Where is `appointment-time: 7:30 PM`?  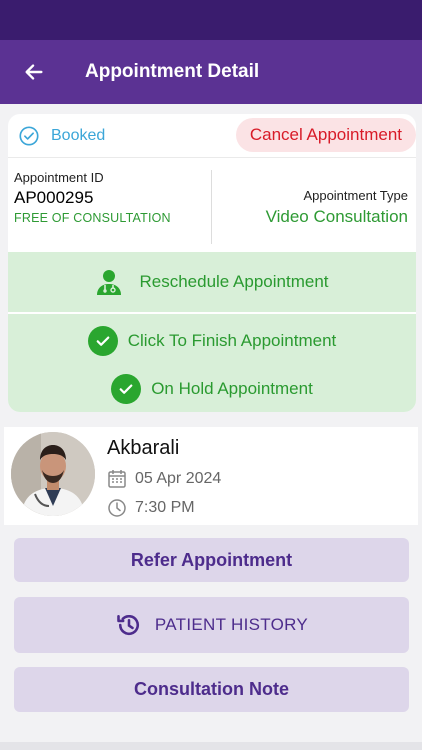
appointment-time: 7:30 PM is located at coordinates (151, 508).